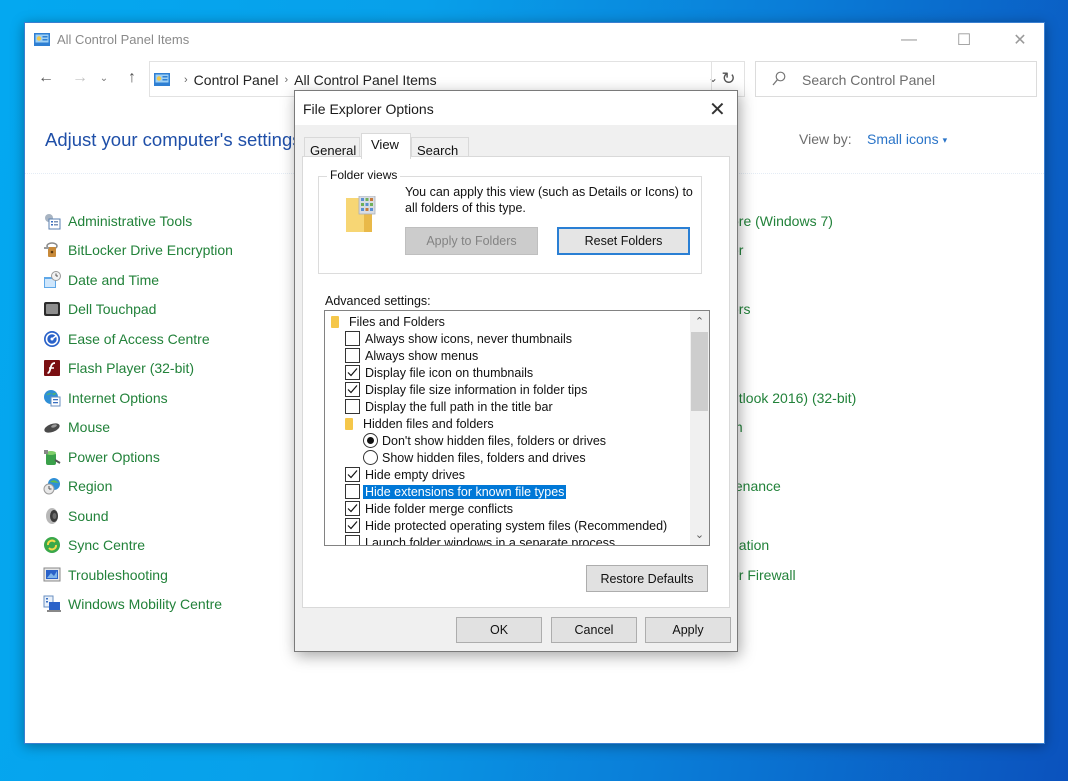 This screenshot has height=781, width=1068. Describe the element at coordinates (506, 372) in the screenshot. I see `settings-checkbox-option: Display file icon on thumbnails` at that location.